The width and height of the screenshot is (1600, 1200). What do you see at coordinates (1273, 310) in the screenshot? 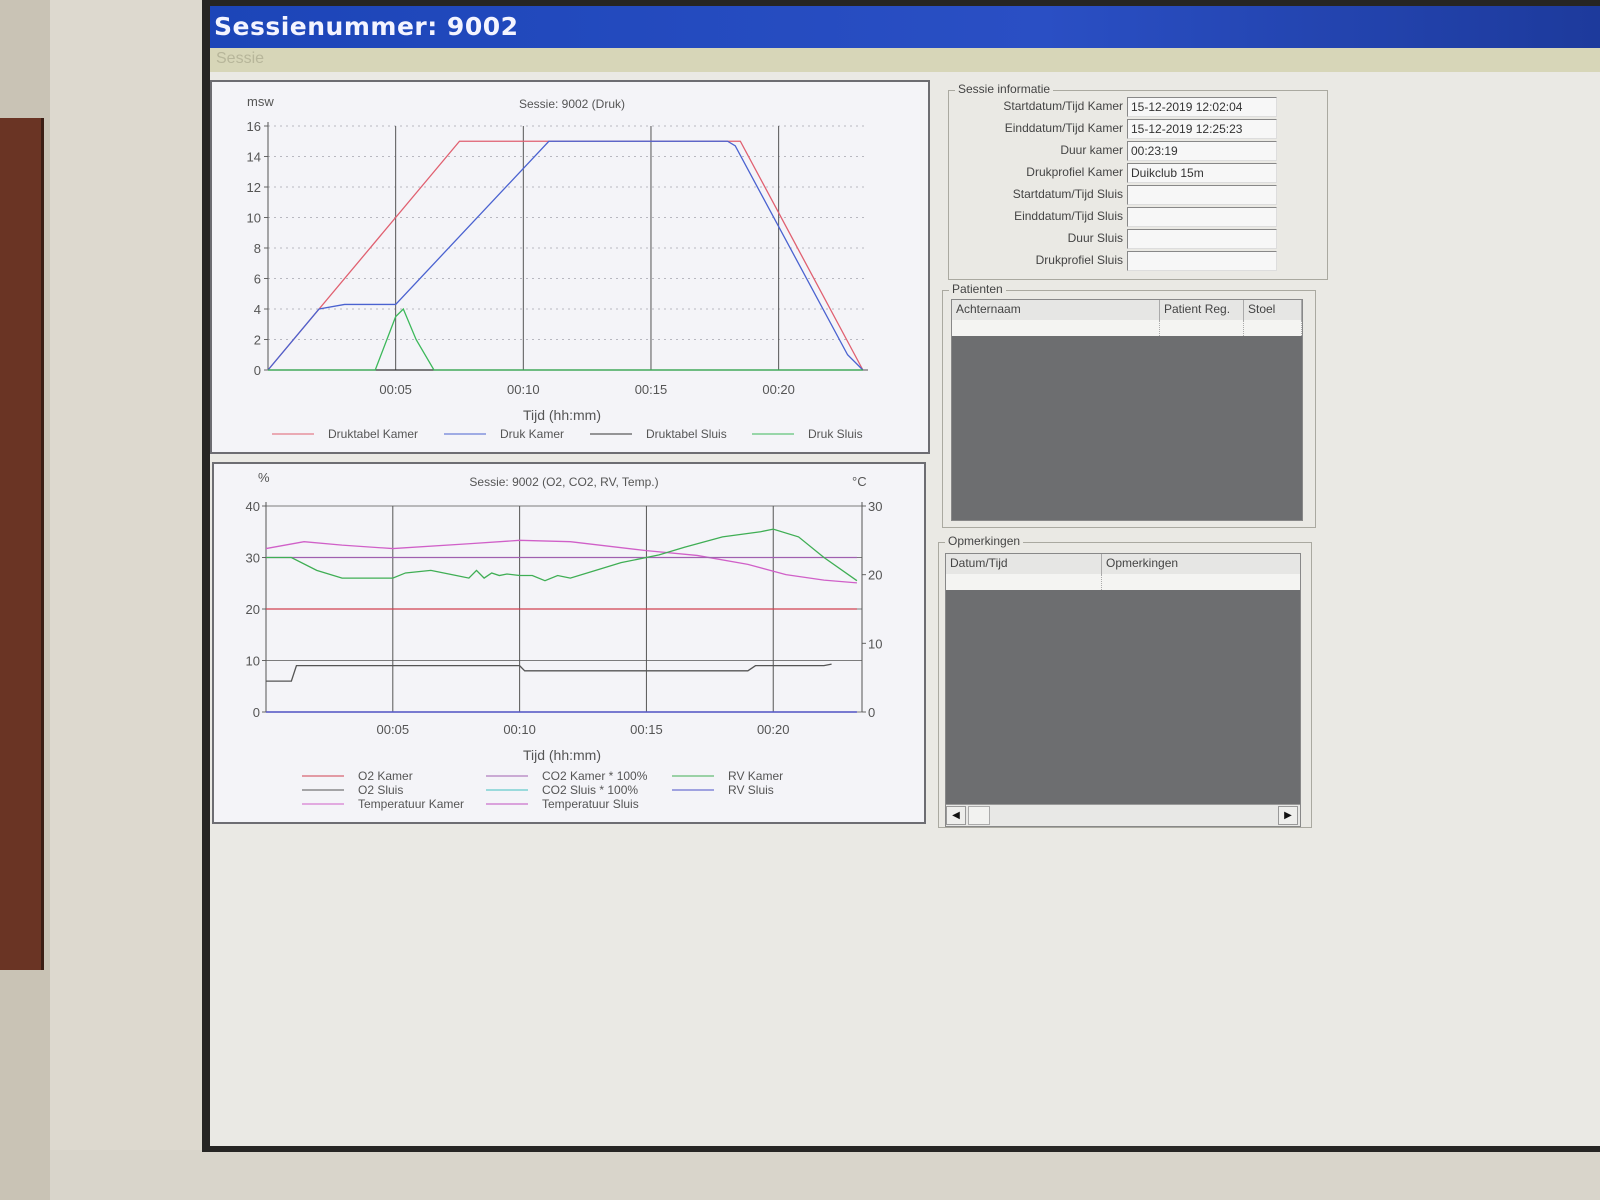
I see `column-header-stoel: Stoel` at bounding box center [1273, 310].